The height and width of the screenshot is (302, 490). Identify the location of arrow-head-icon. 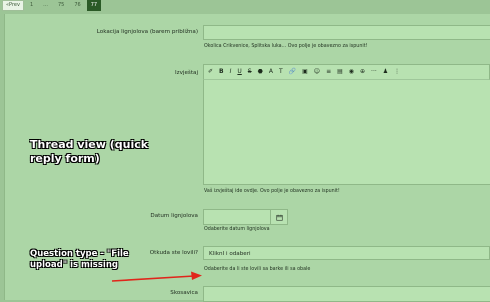
(196, 275).